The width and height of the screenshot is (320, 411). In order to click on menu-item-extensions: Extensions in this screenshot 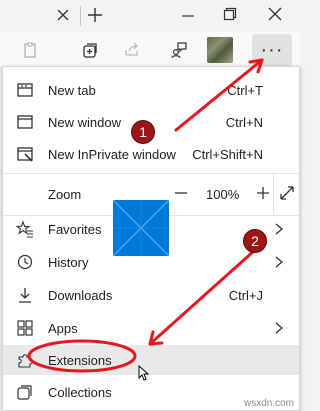, I will do `click(151, 360)`.